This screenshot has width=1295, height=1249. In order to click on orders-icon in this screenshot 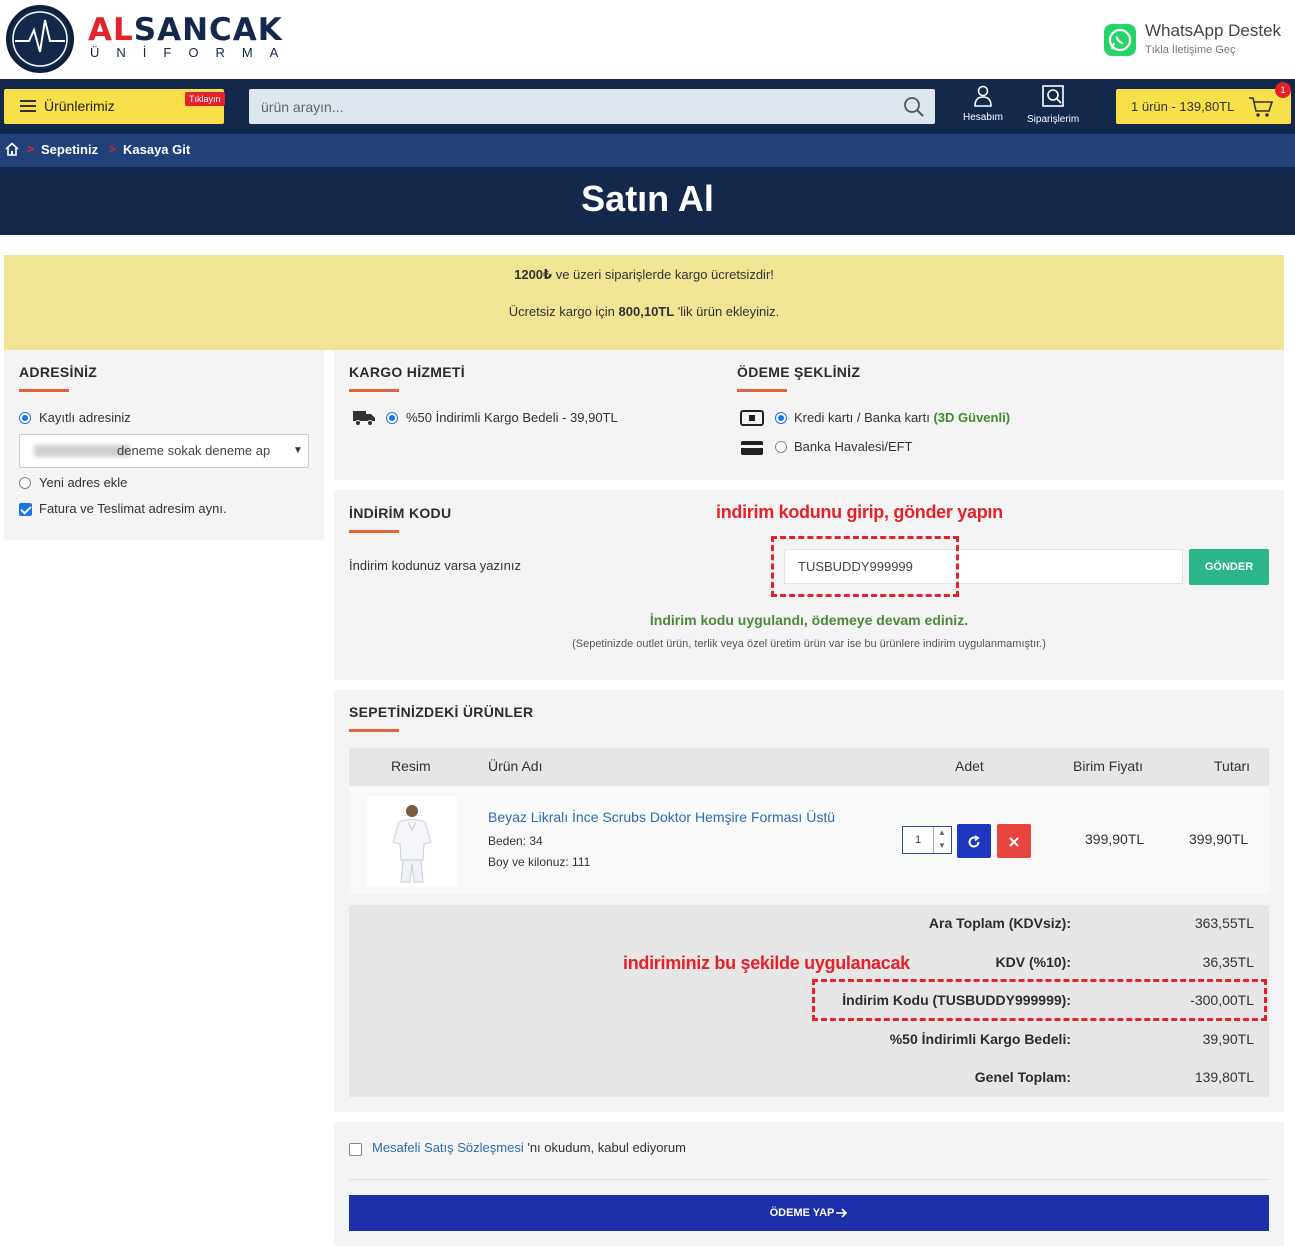, I will do `click(1053, 96)`.